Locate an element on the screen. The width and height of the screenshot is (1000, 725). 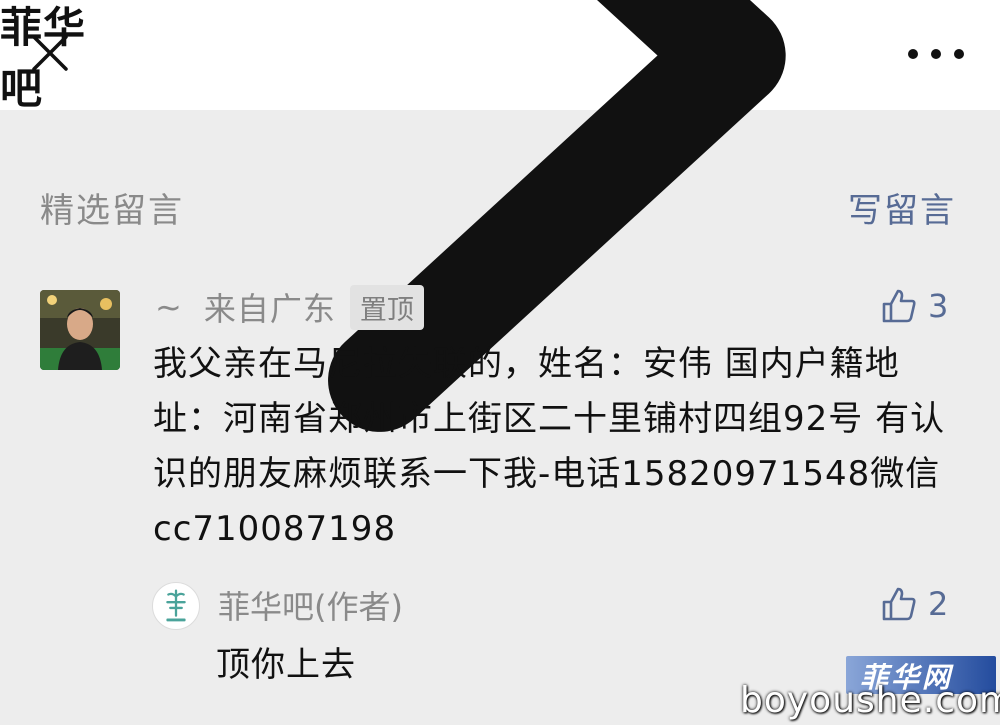
featured-comments-label: 精选留言 is located at coordinates (112, 211).